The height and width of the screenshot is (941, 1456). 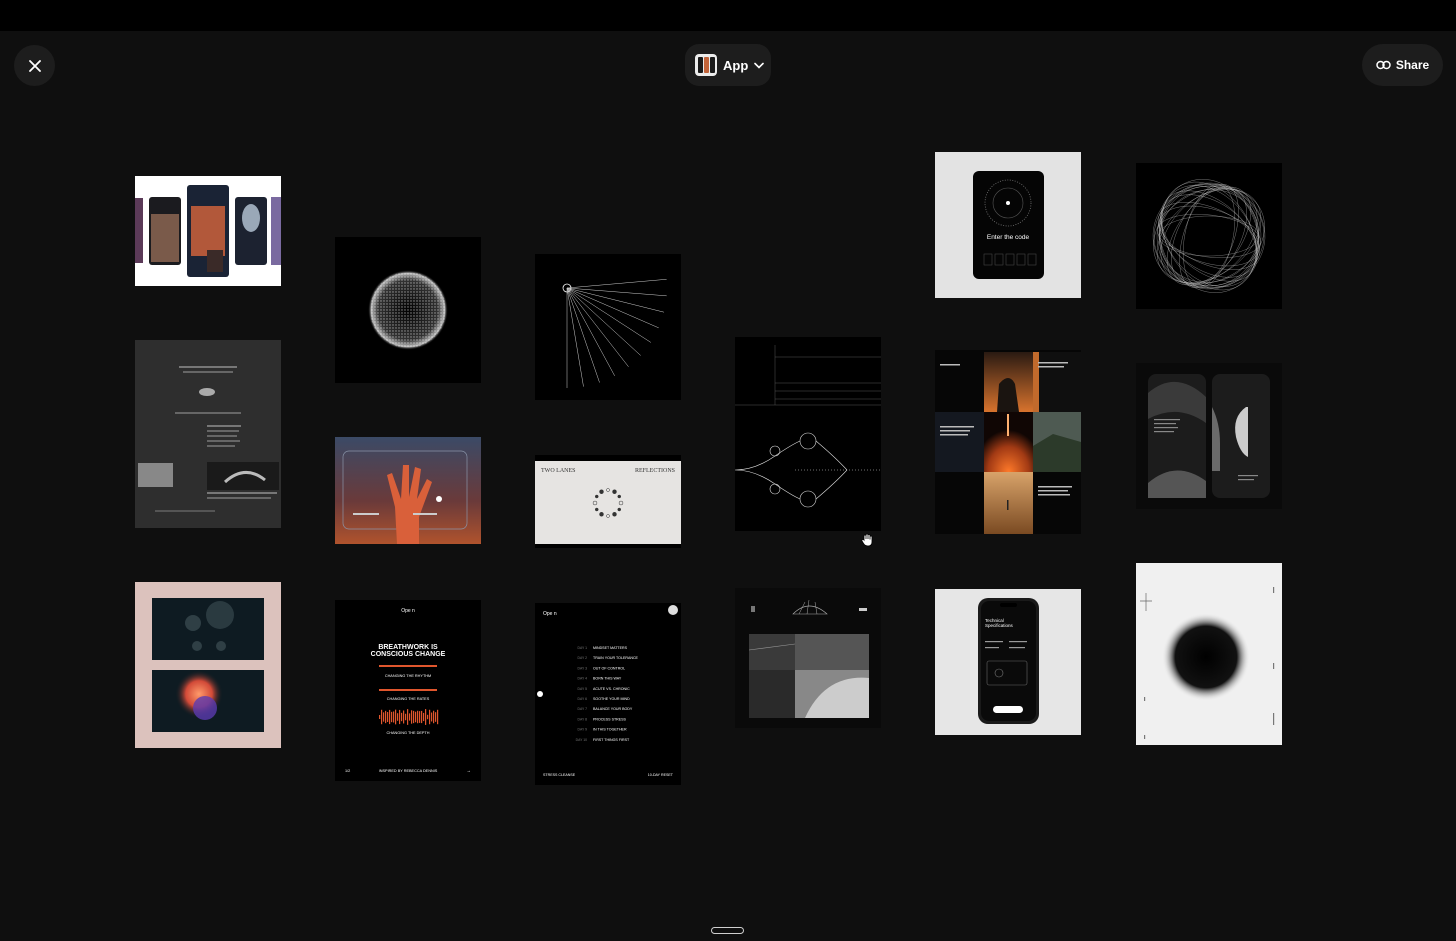 What do you see at coordinates (583, 648) in the screenshot?
I see `program-day-number: DAY 1` at bounding box center [583, 648].